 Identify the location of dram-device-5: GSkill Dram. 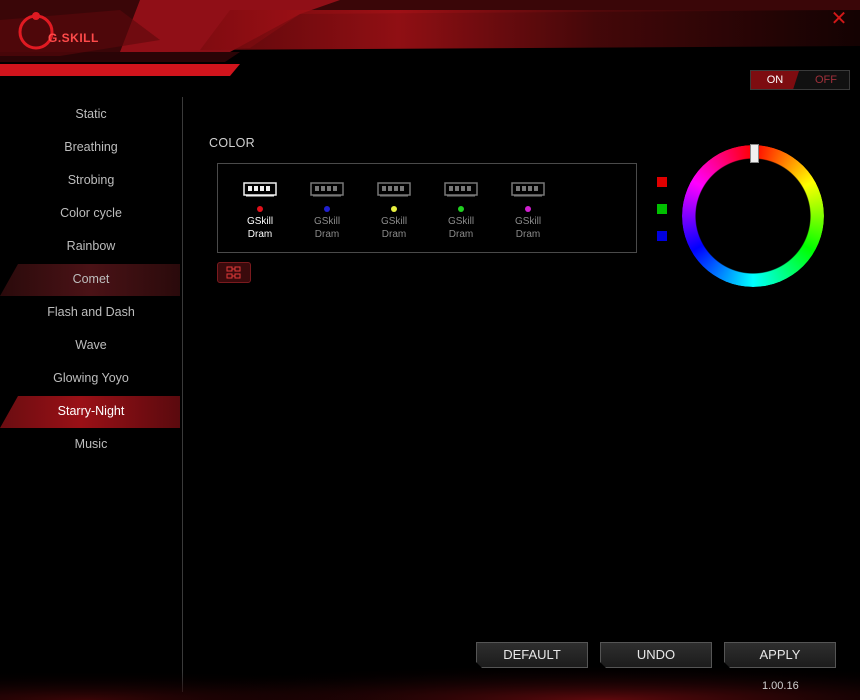
(528, 210).